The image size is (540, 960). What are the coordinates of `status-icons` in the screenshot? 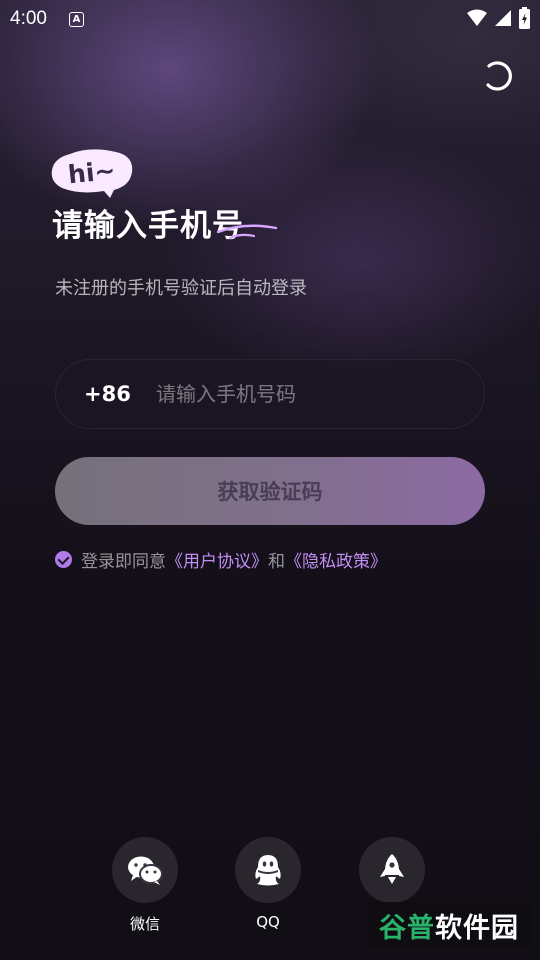 It's located at (498, 18).